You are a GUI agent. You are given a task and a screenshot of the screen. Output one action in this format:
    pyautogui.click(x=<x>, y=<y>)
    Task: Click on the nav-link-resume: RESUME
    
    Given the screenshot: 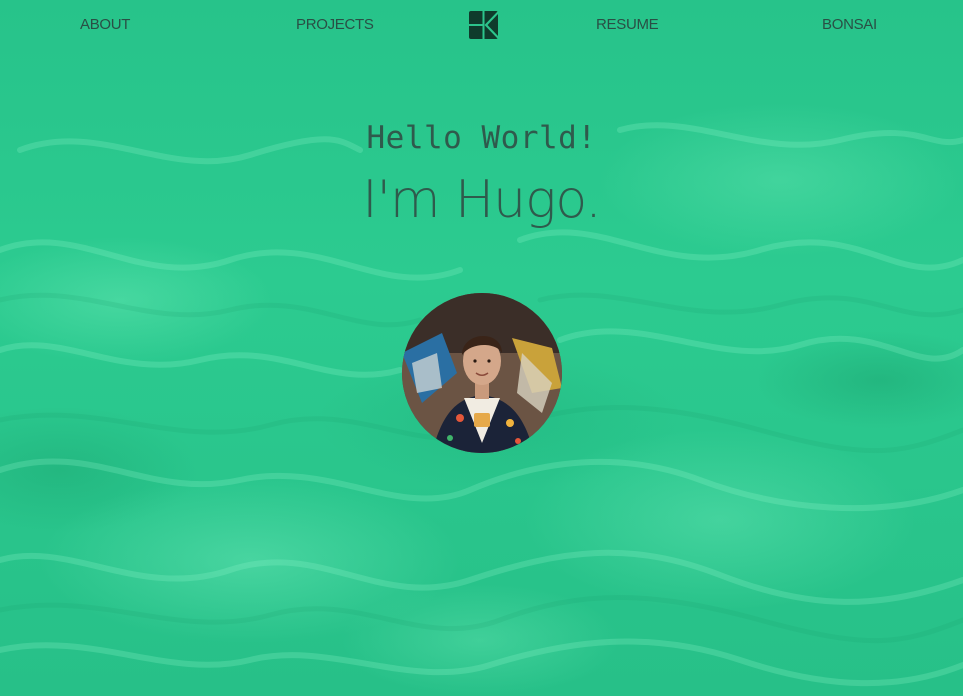 What is the action you would take?
    pyautogui.click(x=627, y=24)
    